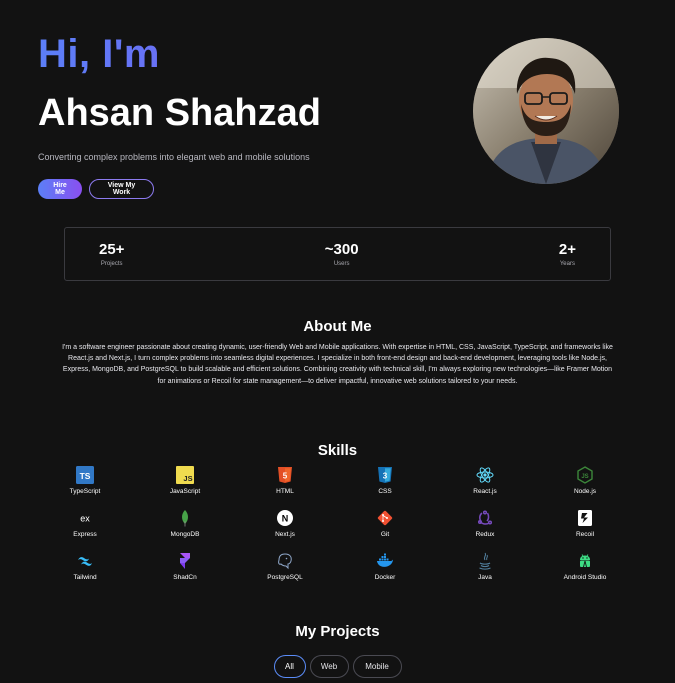 The image size is (675, 683). I want to click on view-my-work-button: View My Work, so click(121, 189).